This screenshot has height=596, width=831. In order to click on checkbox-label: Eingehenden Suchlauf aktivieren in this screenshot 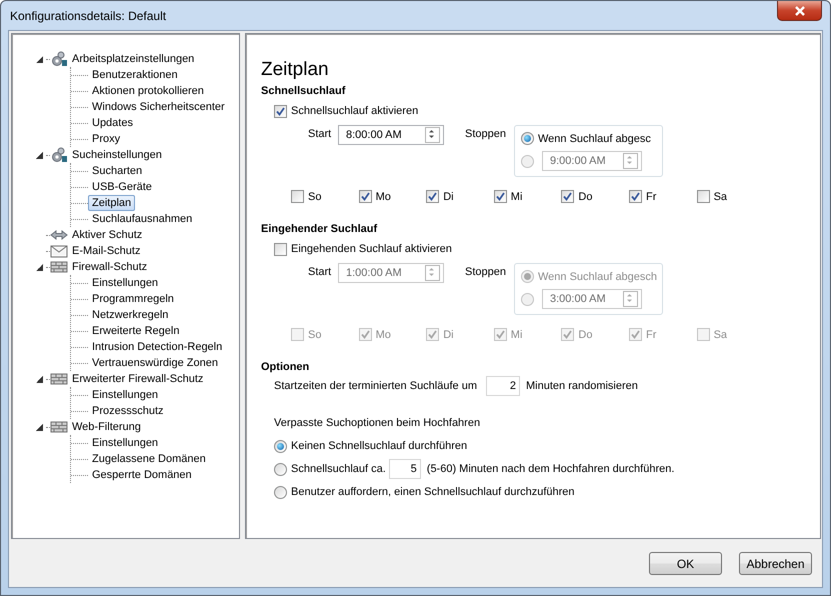, I will do `click(371, 249)`.